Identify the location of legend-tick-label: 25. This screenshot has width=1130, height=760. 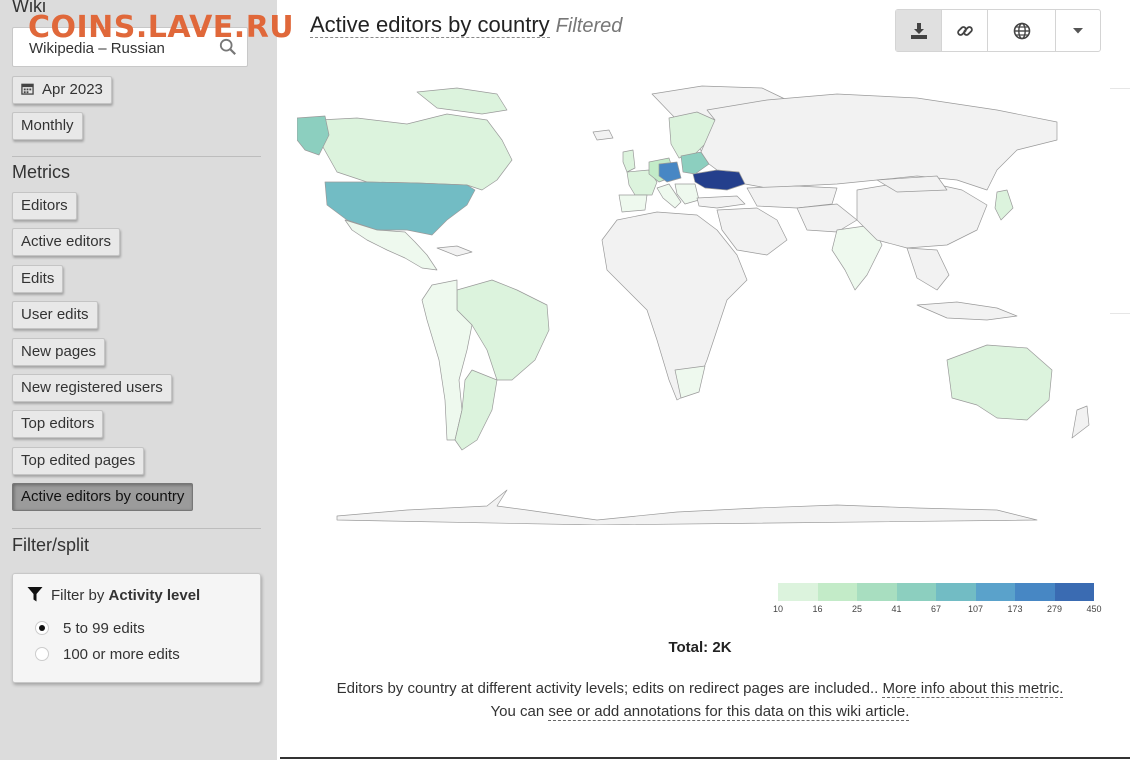
(857, 609).